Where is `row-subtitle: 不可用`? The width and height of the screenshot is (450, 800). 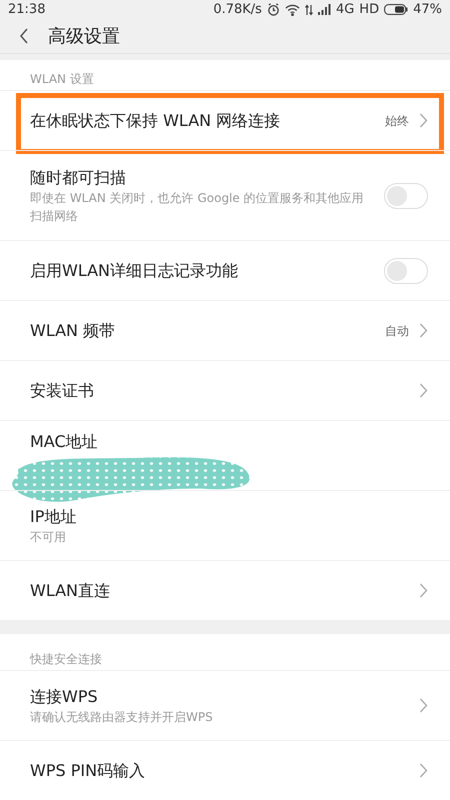
row-subtitle: 不可用 is located at coordinates (48, 537).